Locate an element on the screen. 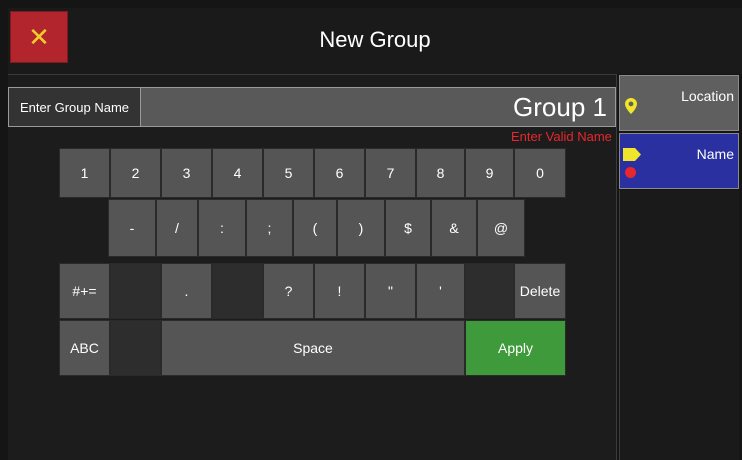 Image resolution: width=742 pixels, height=460 pixels. key-question: ? is located at coordinates (288, 291).